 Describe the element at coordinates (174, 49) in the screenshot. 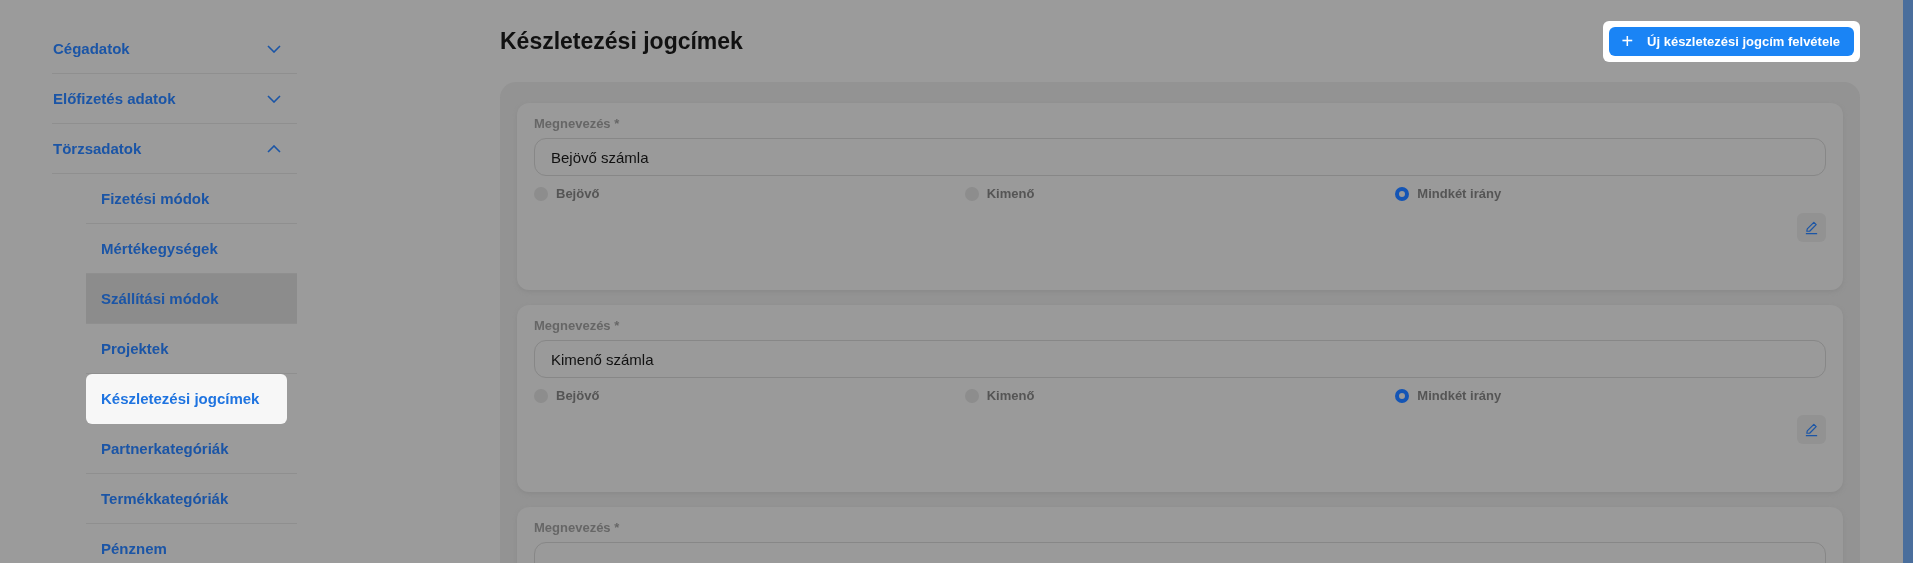

I see `sidebar-item: Cégadatok` at that location.